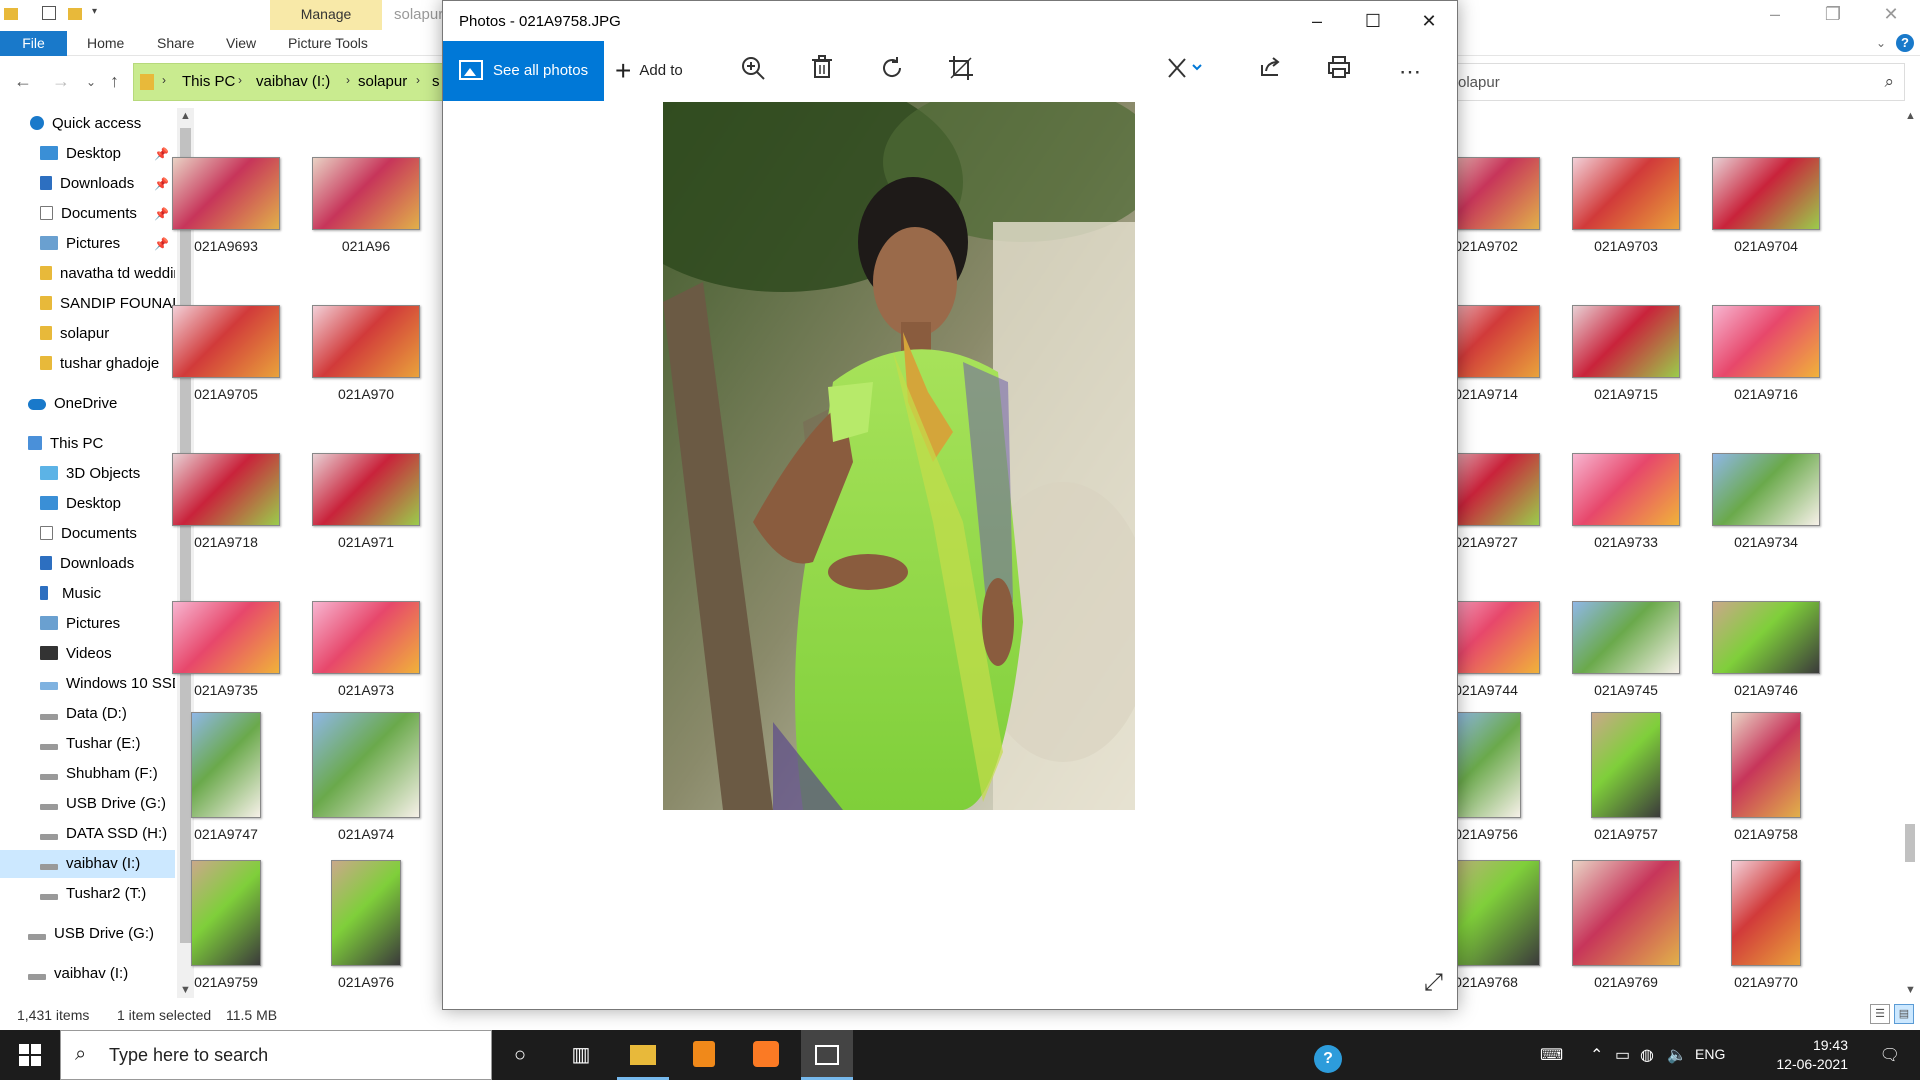 The height and width of the screenshot is (1080, 1920). Describe the element at coordinates (107, 834) in the screenshot. I see `nav-drive: DATA SSD (H:)` at that location.